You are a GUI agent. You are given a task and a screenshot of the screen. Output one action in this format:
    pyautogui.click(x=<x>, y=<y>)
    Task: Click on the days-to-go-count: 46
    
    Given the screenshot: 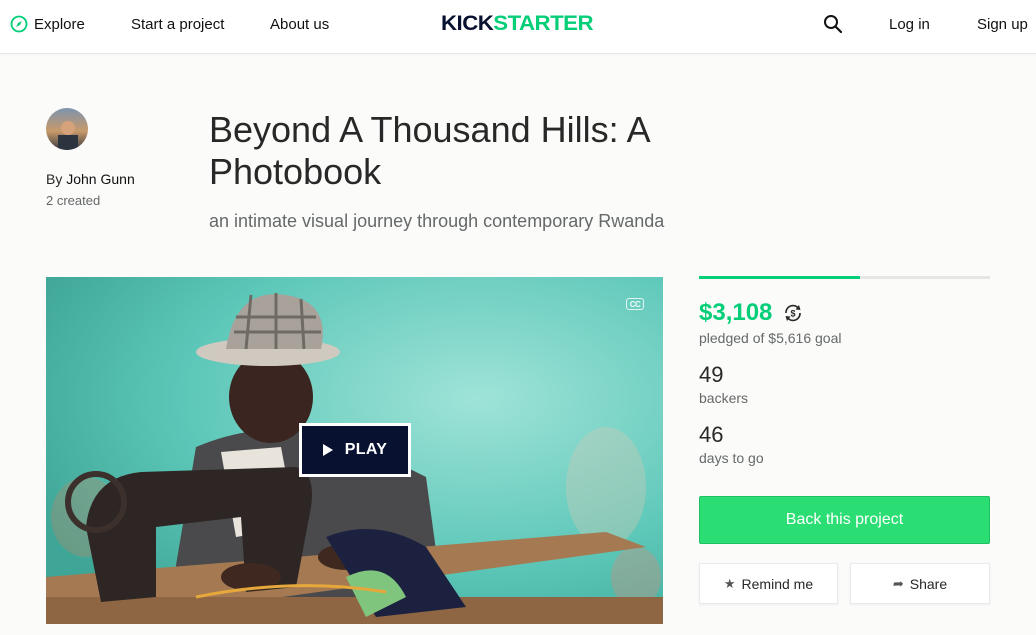 What is the action you would take?
    pyautogui.click(x=711, y=434)
    